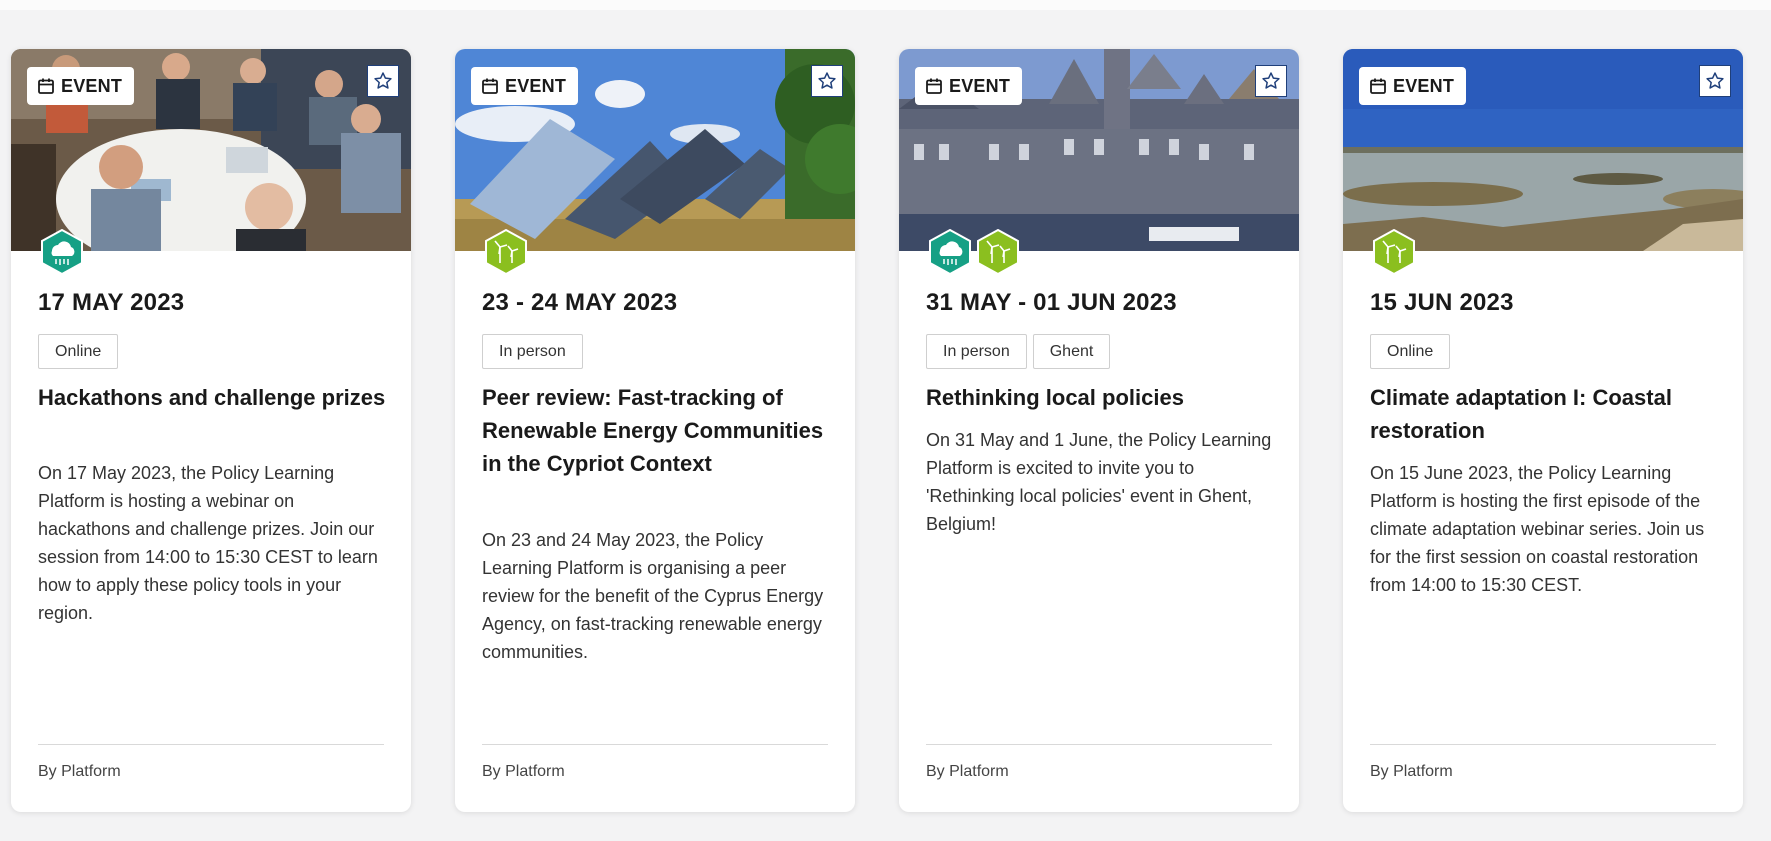 The height and width of the screenshot is (841, 1771). Describe the element at coordinates (1071, 351) in the screenshot. I see `event-tag: Ghent` at that location.